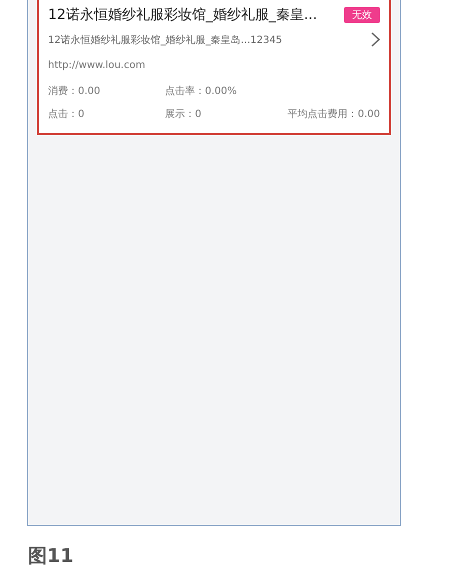  I want to click on stat-text: 点击：0, so click(67, 114).